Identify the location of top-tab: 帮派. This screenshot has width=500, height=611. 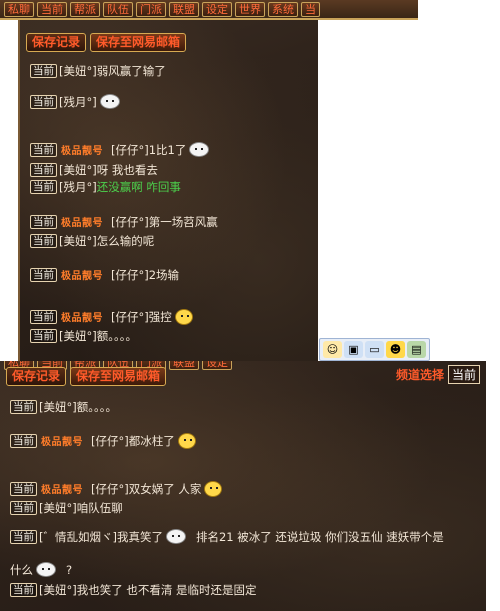
(85, 9).